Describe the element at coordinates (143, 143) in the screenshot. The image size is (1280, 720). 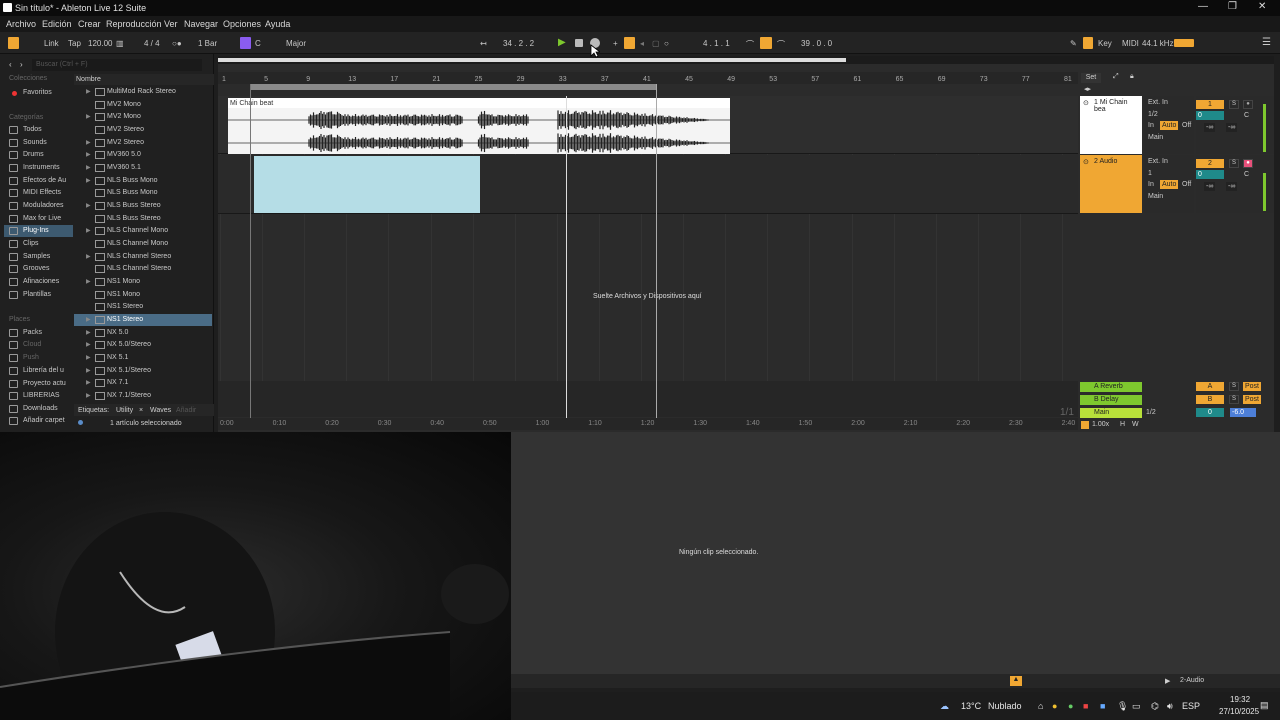
I see `file-row: ▶ MV2 Stereo` at that location.